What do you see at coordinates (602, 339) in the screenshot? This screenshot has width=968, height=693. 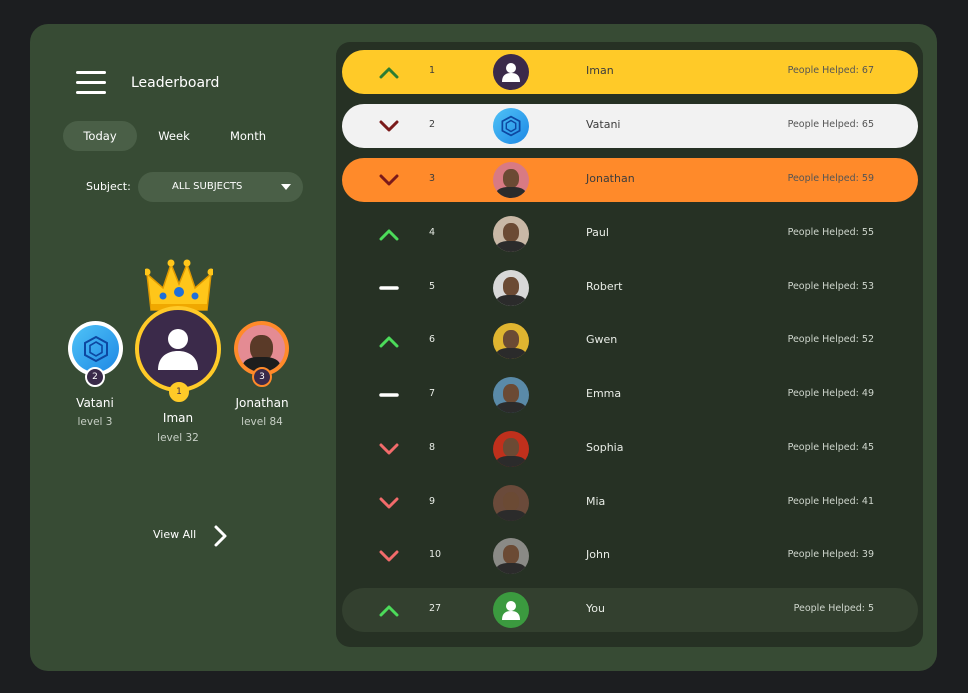 I see `row-name: Gwen` at bounding box center [602, 339].